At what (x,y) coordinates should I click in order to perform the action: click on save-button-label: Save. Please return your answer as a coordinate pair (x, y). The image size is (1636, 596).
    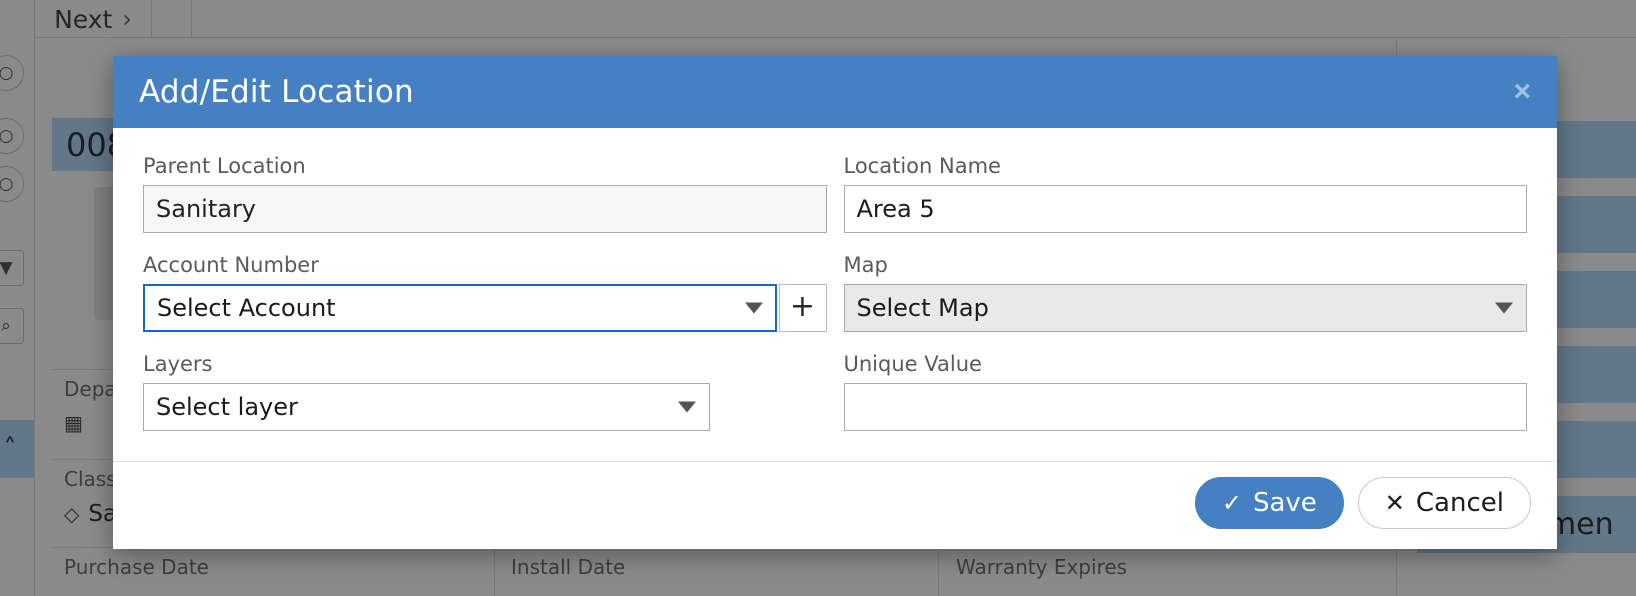
    Looking at the image, I should click on (1284, 503).